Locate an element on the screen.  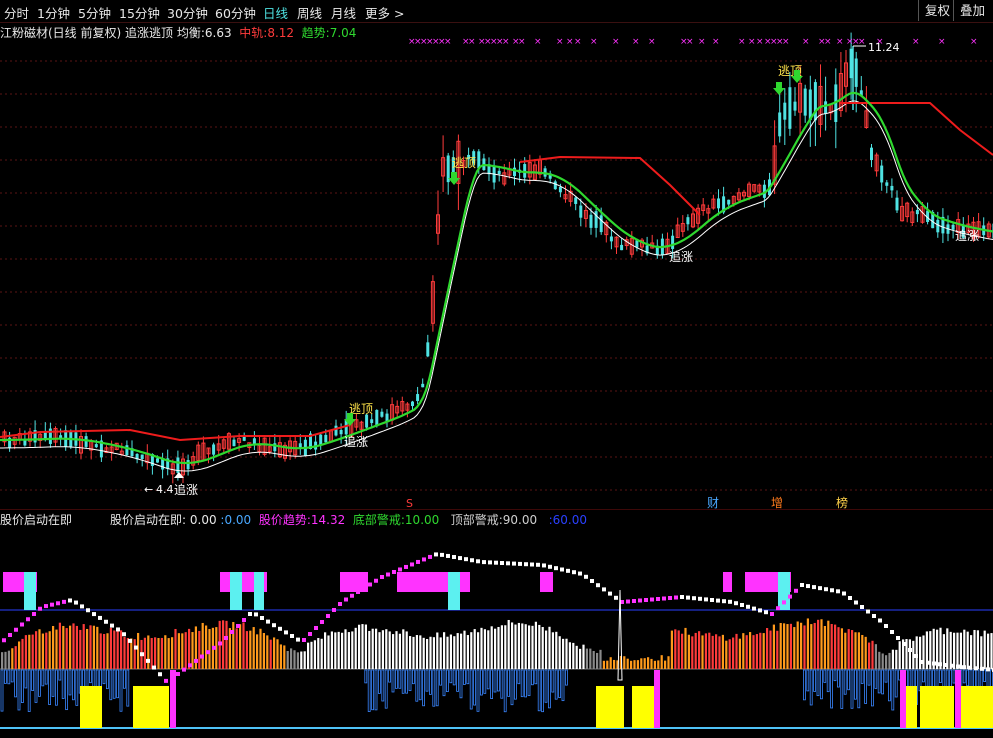
period-tab-1min: 1分钟 is located at coordinates (53, 12).